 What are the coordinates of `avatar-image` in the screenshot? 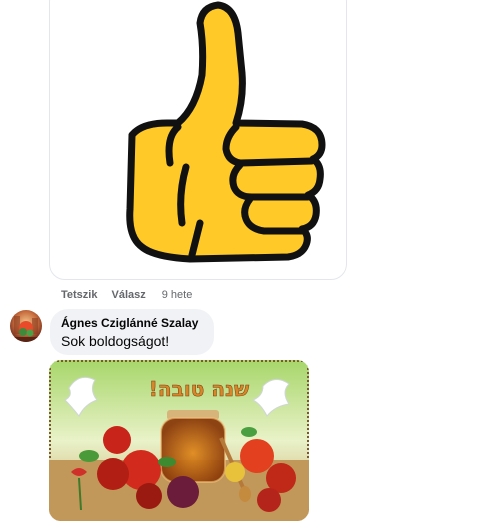 It's located at (26, 326).